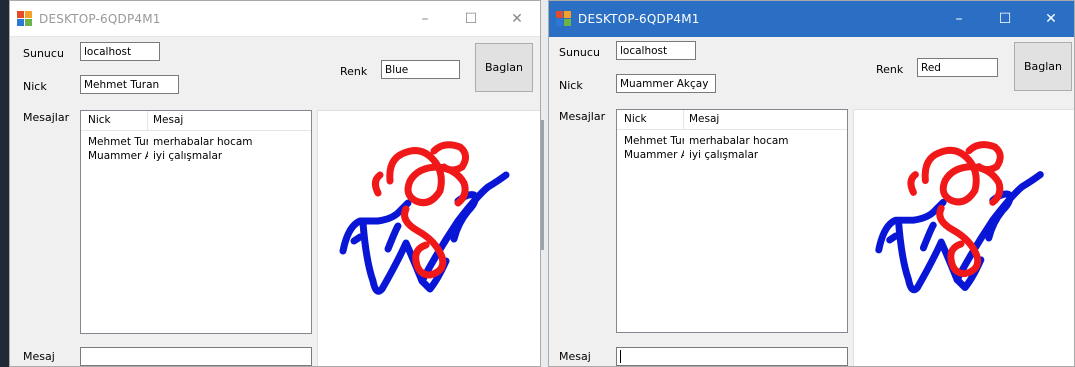 This screenshot has width=1075, height=367. Describe the element at coordinates (420, 69) in the screenshot. I see `renk-input: Blue` at that location.